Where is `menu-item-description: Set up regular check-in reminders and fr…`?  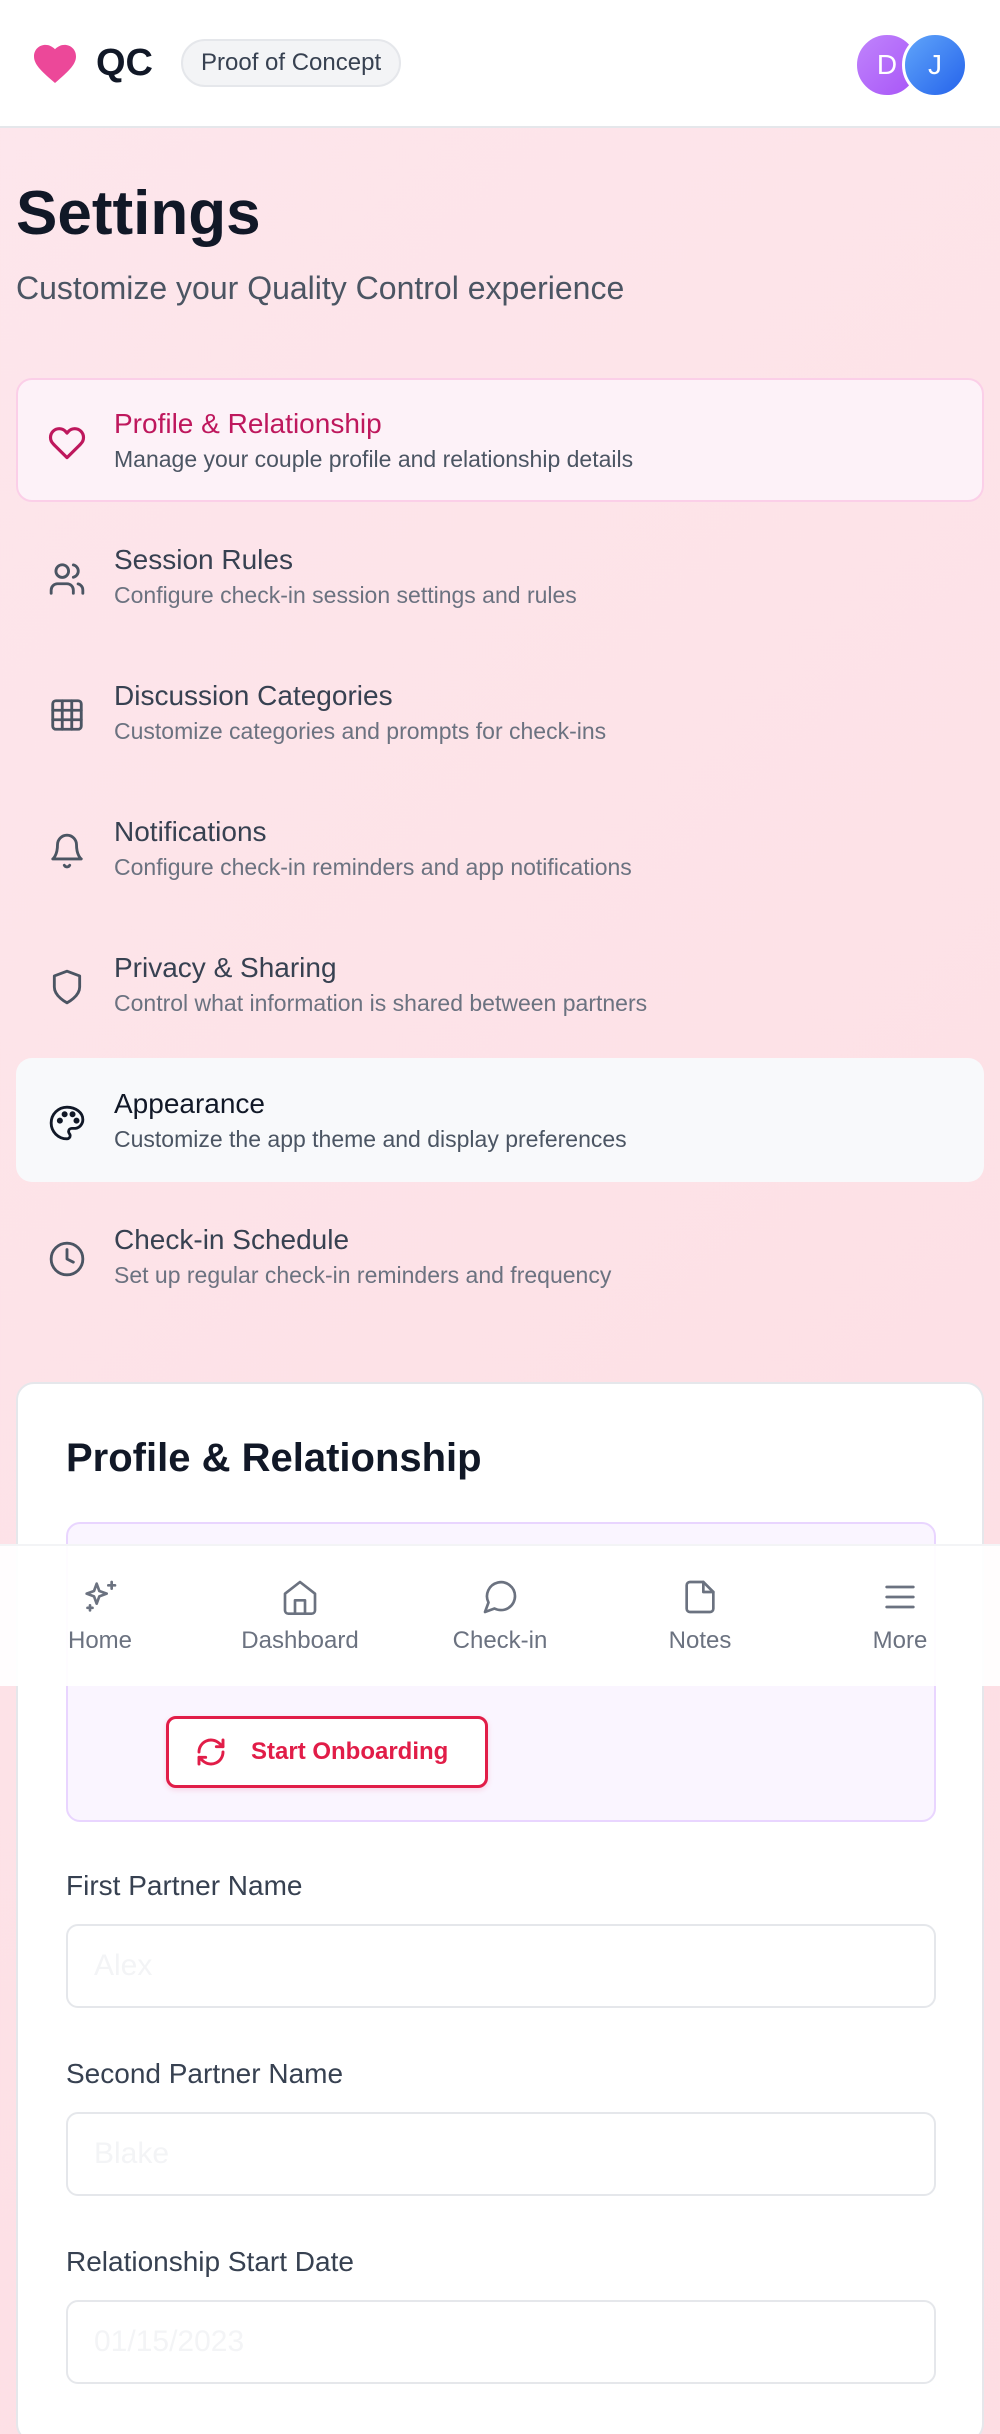
menu-item-description: Set up regular check-in reminders and fr… is located at coordinates (363, 1274).